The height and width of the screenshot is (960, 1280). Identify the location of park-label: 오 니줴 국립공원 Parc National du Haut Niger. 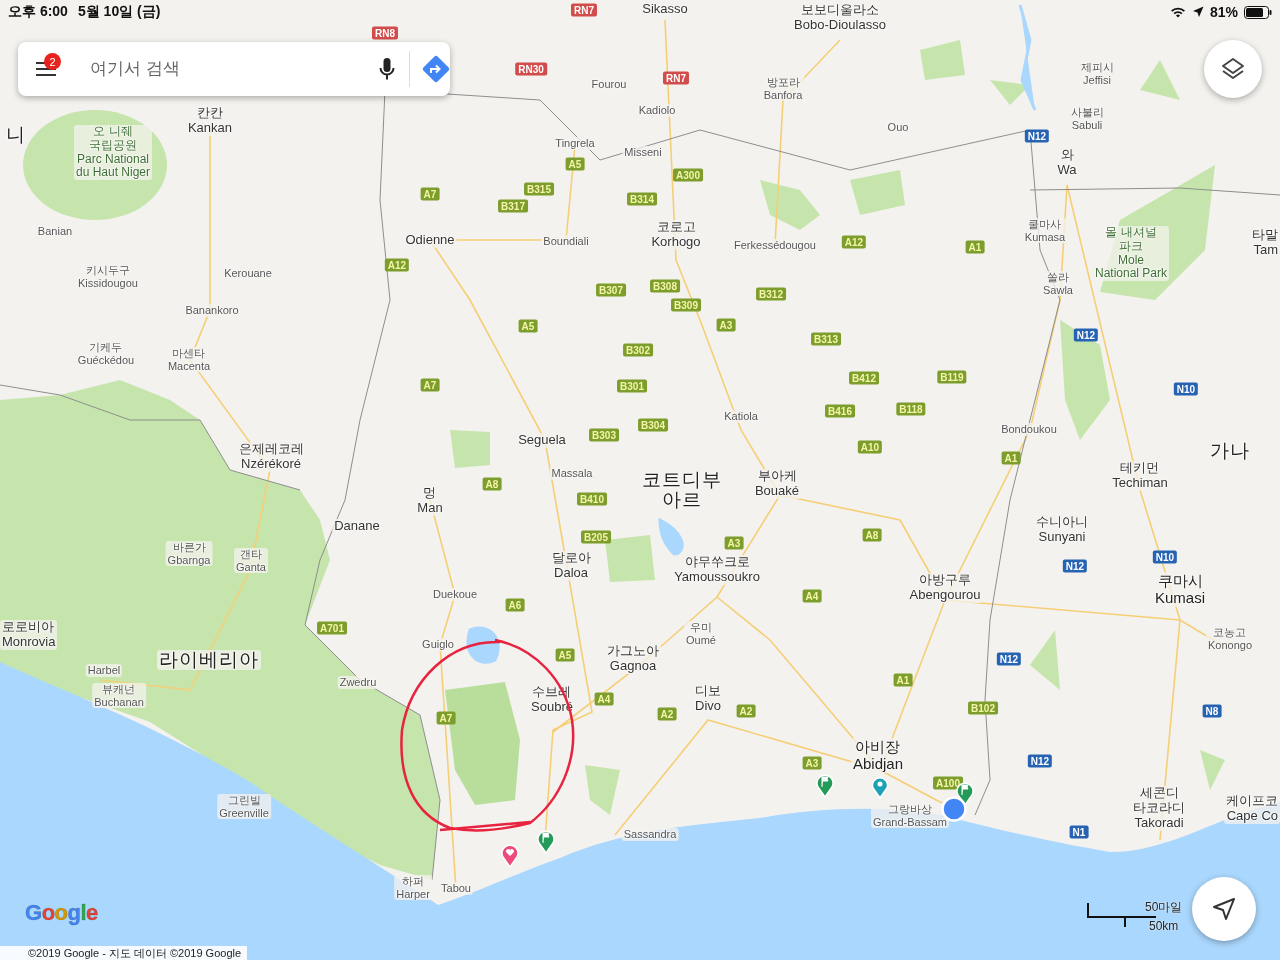
(113, 153).